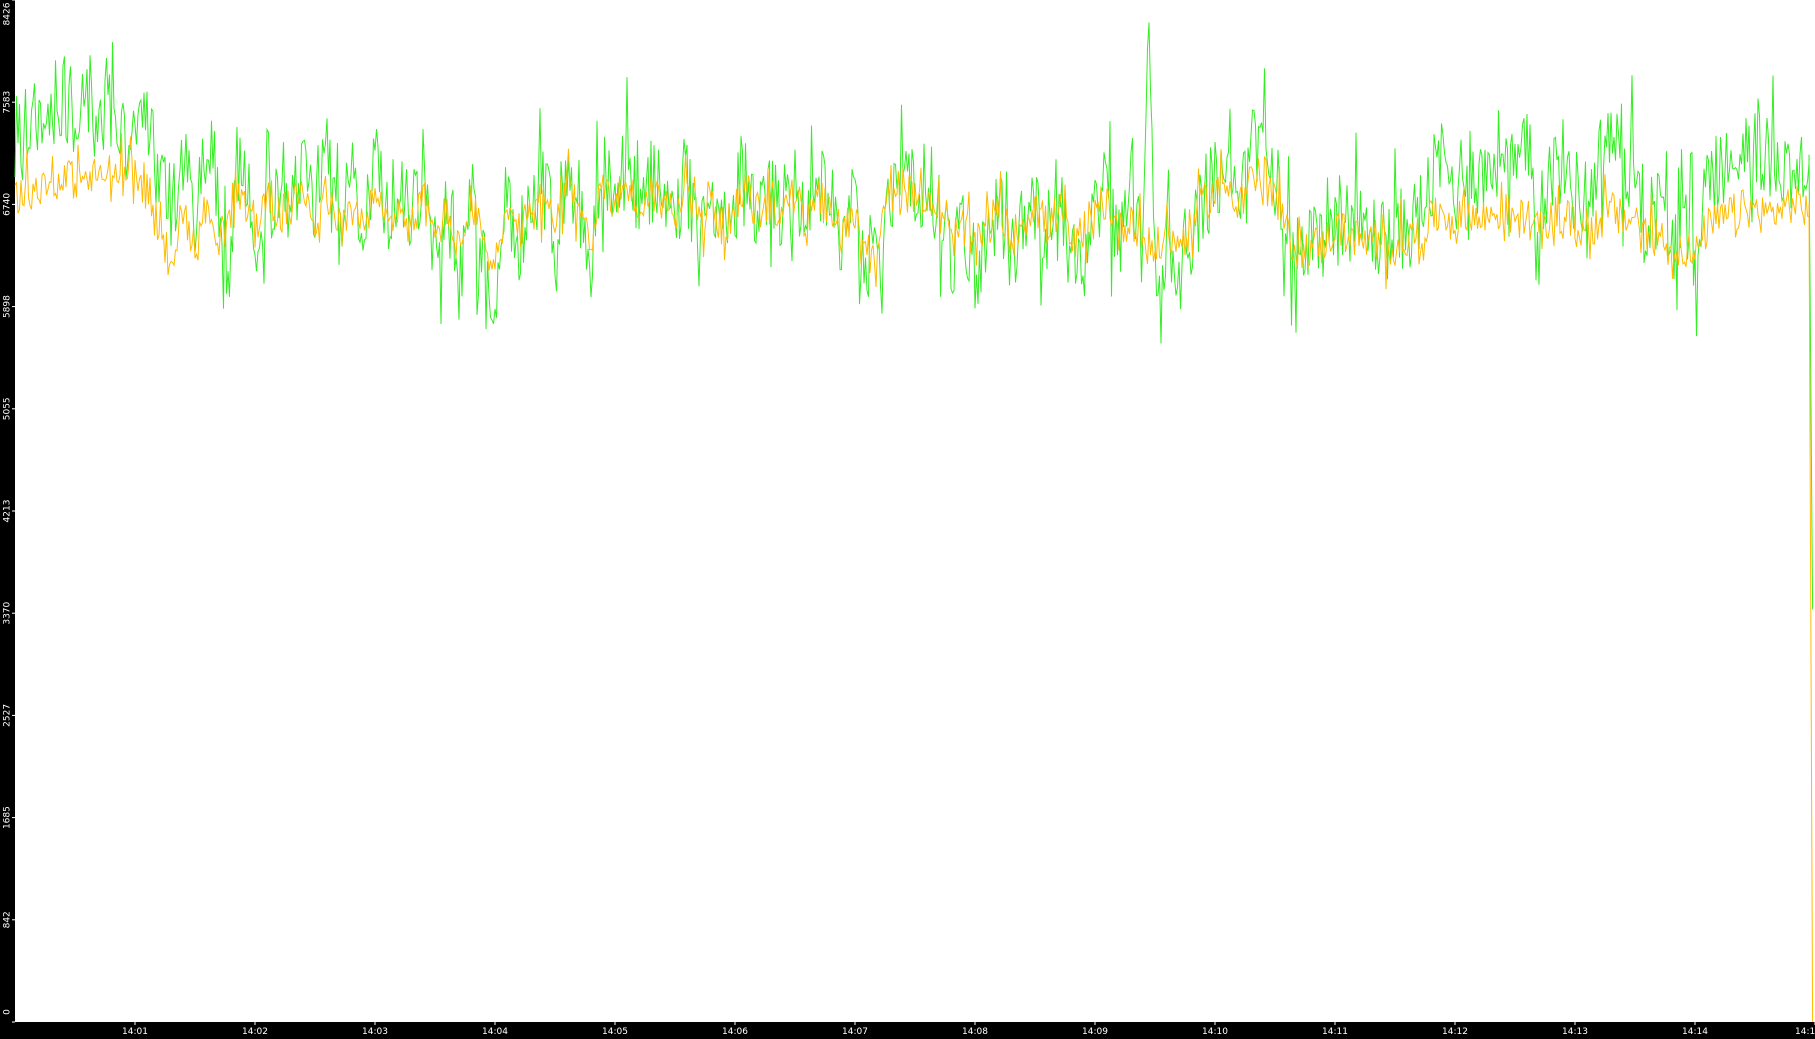  I want to click on y-tick-label: 2527, so click(8, 715).